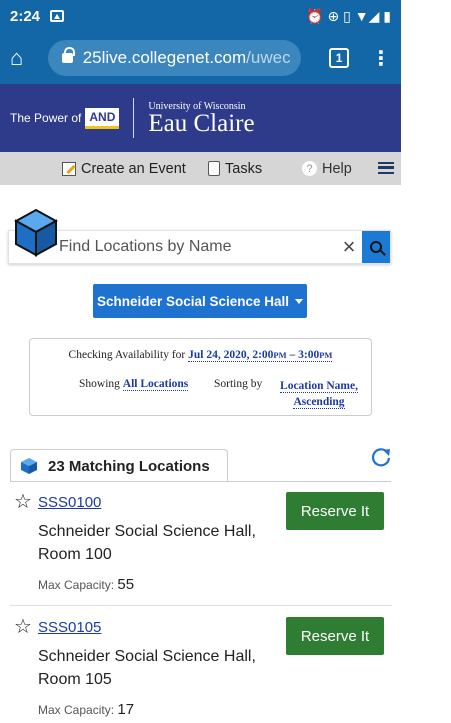 This screenshot has height=723, width=451. I want to click on status-bar: 2:24 ⏰ ⊕ ▯ ▼◢ ▮, so click(200, 16).